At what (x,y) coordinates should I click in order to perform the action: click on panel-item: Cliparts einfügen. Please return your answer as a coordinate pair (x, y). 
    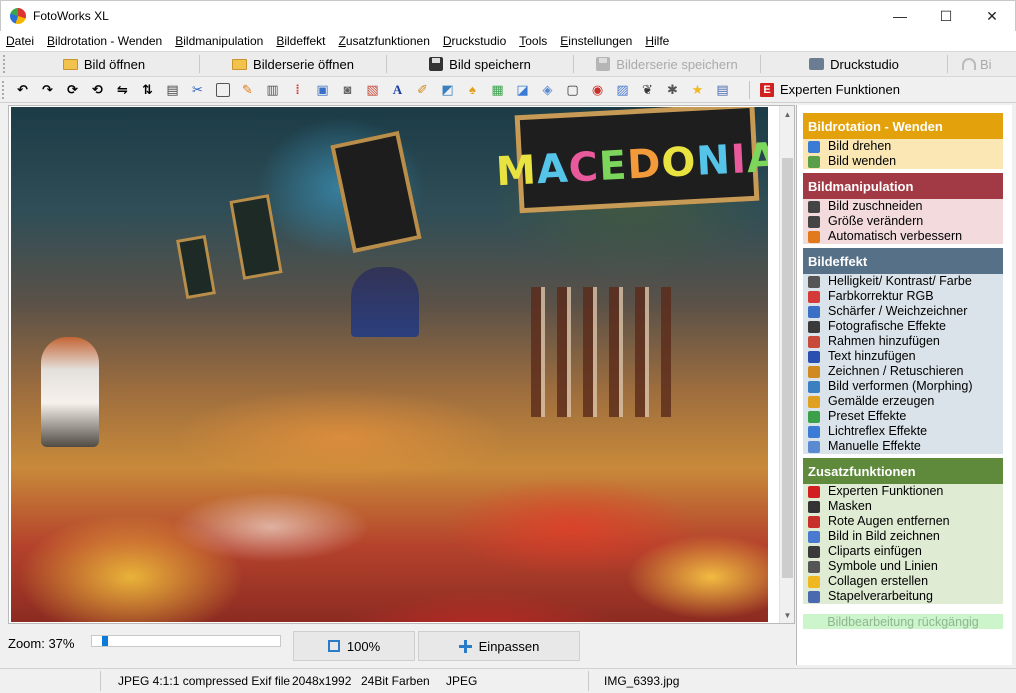
    Looking at the image, I should click on (903, 551).